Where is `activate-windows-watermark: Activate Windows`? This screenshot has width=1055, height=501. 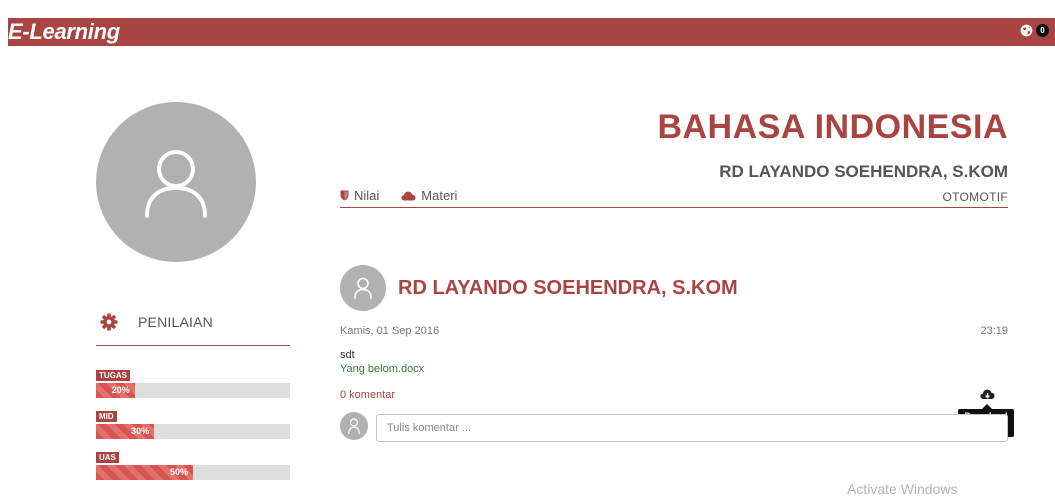 activate-windows-watermark: Activate Windows is located at coordinates (902, 489).